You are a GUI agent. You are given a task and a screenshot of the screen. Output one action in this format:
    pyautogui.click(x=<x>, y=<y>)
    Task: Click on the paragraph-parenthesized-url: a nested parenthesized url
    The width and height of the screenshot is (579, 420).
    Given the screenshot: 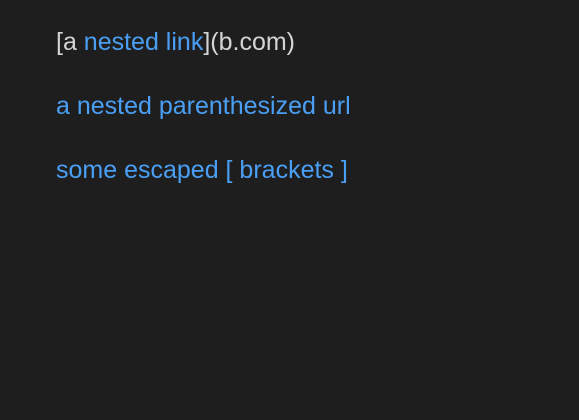 What is the action you would take?
    pyautogui.click(x=203, y=106)
    